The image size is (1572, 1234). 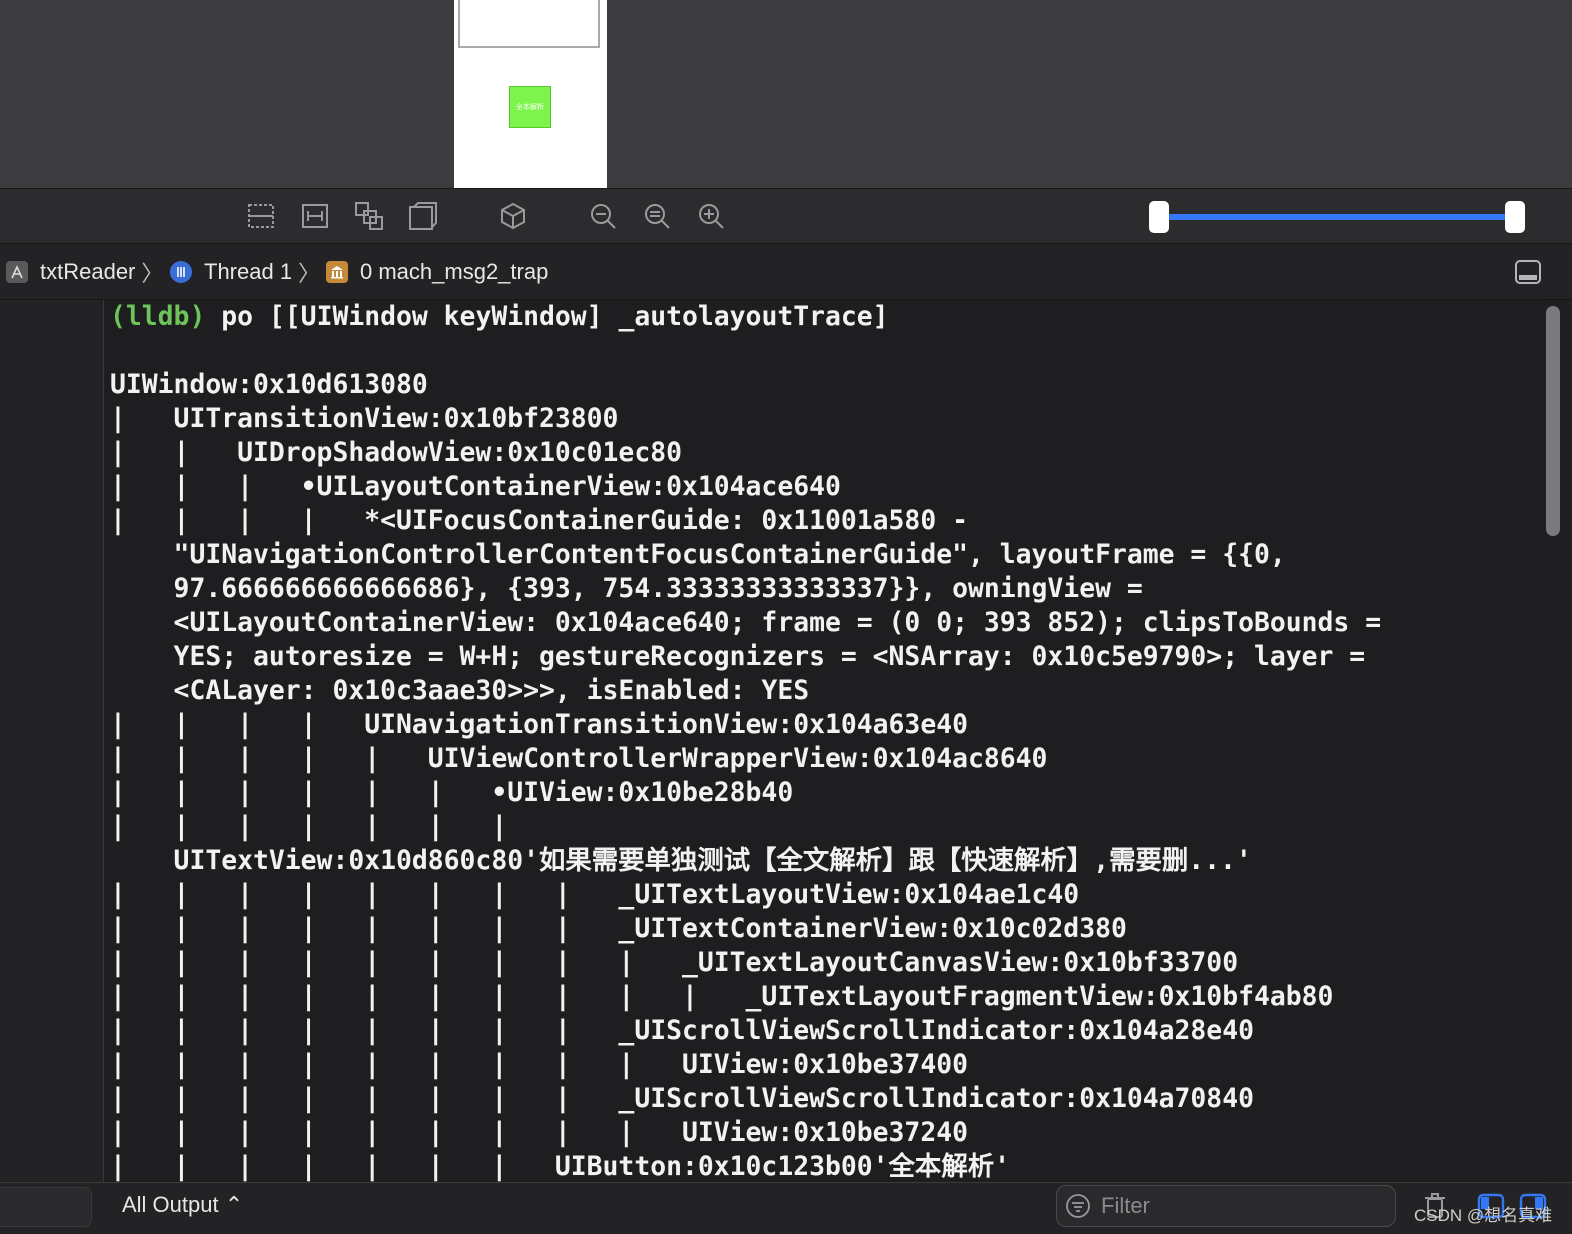 I want to click on debug-toolbar, so click(x=786, y=216).